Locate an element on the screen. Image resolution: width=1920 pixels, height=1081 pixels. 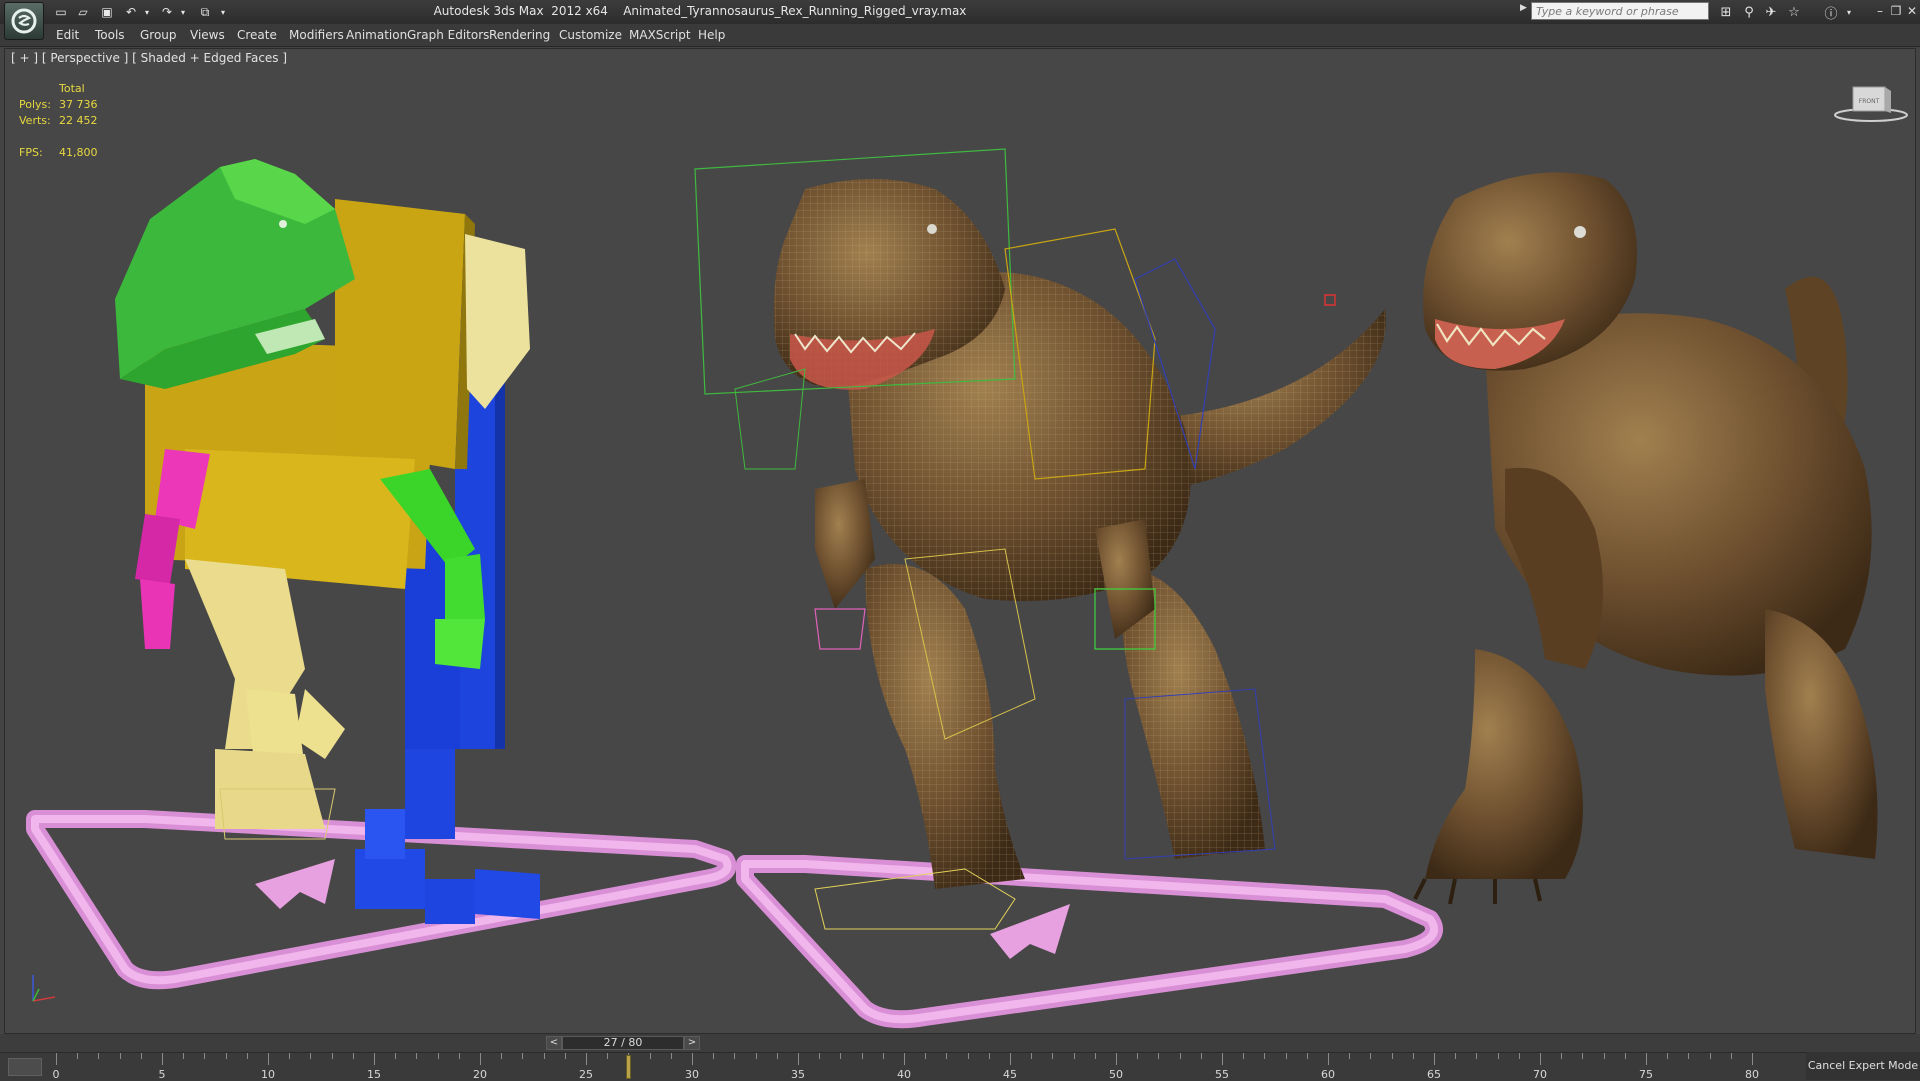
ruler-tick-label: 55 is located at coordinates (1222, 1074).